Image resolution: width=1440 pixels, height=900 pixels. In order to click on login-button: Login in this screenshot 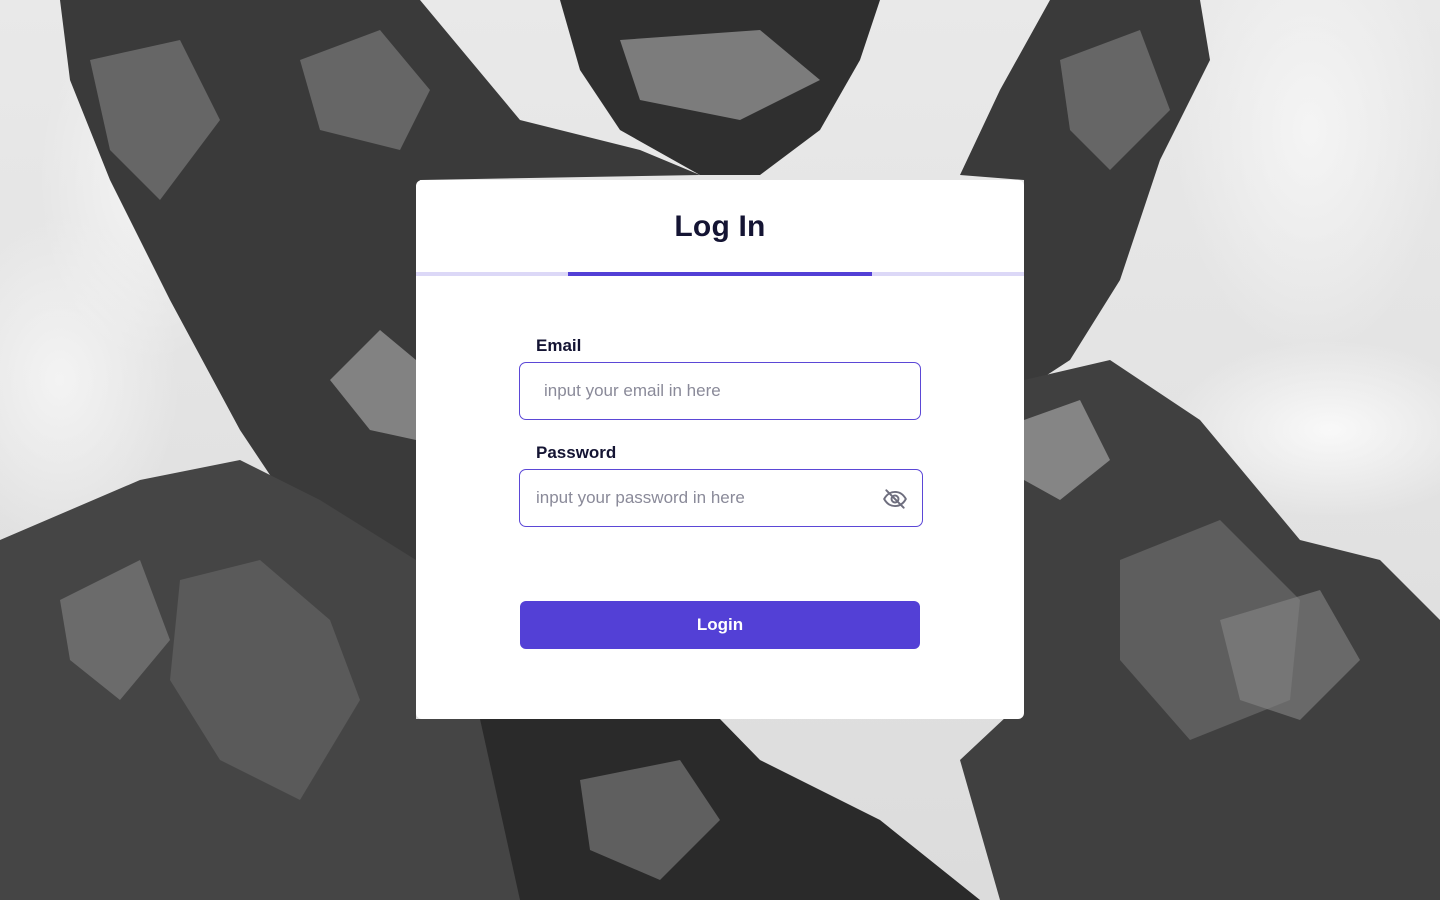, I will do `click(720, 625)`.